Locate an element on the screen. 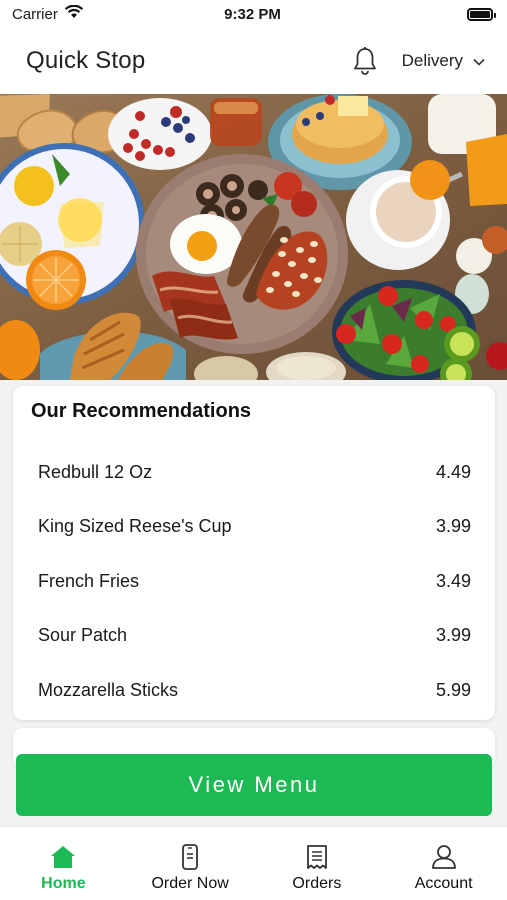 Image resolution: width=507 pixels, height=900 pixels. item-name: Mozzarella Sticks is located at coordinates (108, 689).